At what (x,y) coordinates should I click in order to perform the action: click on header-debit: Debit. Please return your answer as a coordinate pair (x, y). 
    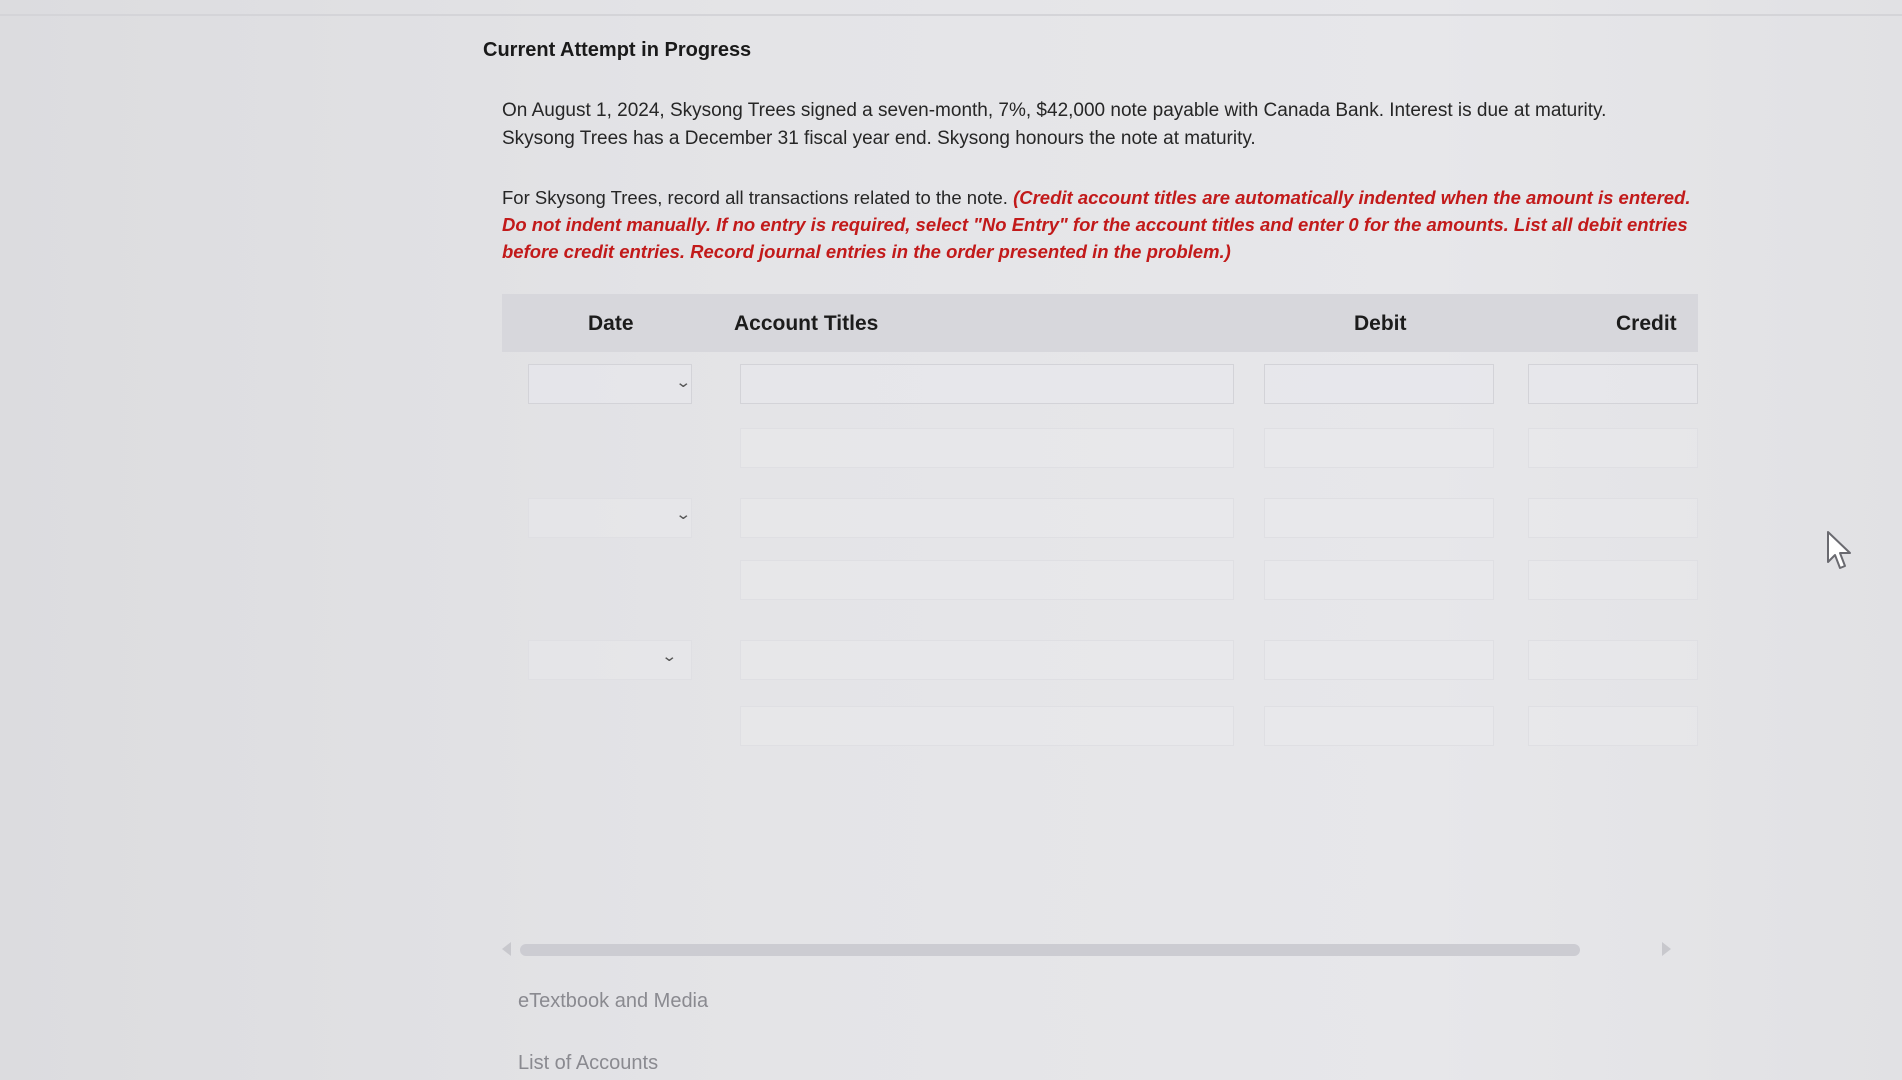
    Looking at the image, I should click on (1380, 323).